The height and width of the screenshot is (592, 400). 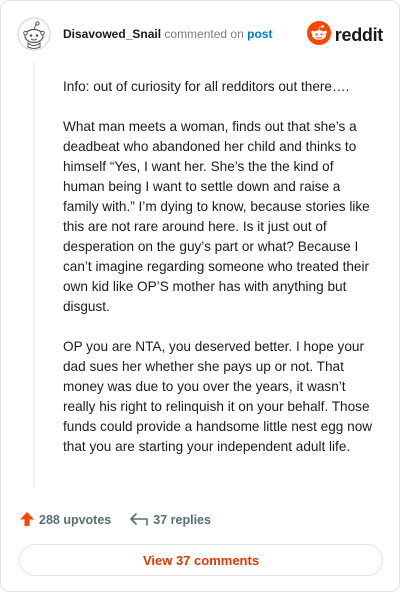 I want to click on upvote-arrow-icon, so click(x=29, y=520).